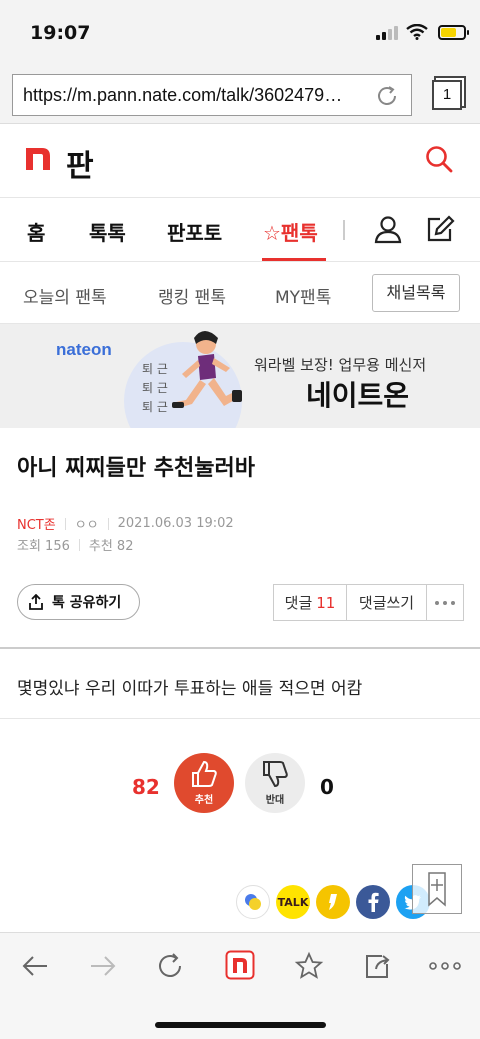  I want to click on oppose-count: 0, so click(327, 787).